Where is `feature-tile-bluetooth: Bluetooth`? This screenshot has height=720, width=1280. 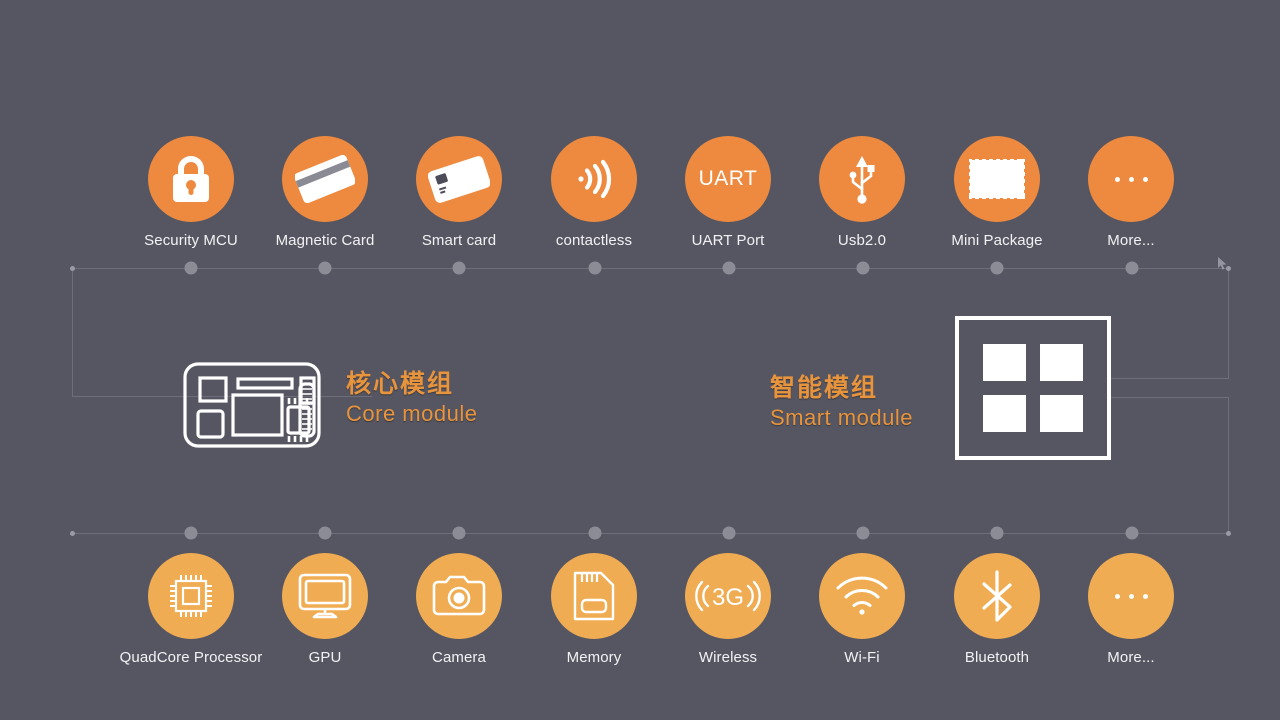 feature-tile-bluetooth: Bluetooth is located at coordinates (997, 609).